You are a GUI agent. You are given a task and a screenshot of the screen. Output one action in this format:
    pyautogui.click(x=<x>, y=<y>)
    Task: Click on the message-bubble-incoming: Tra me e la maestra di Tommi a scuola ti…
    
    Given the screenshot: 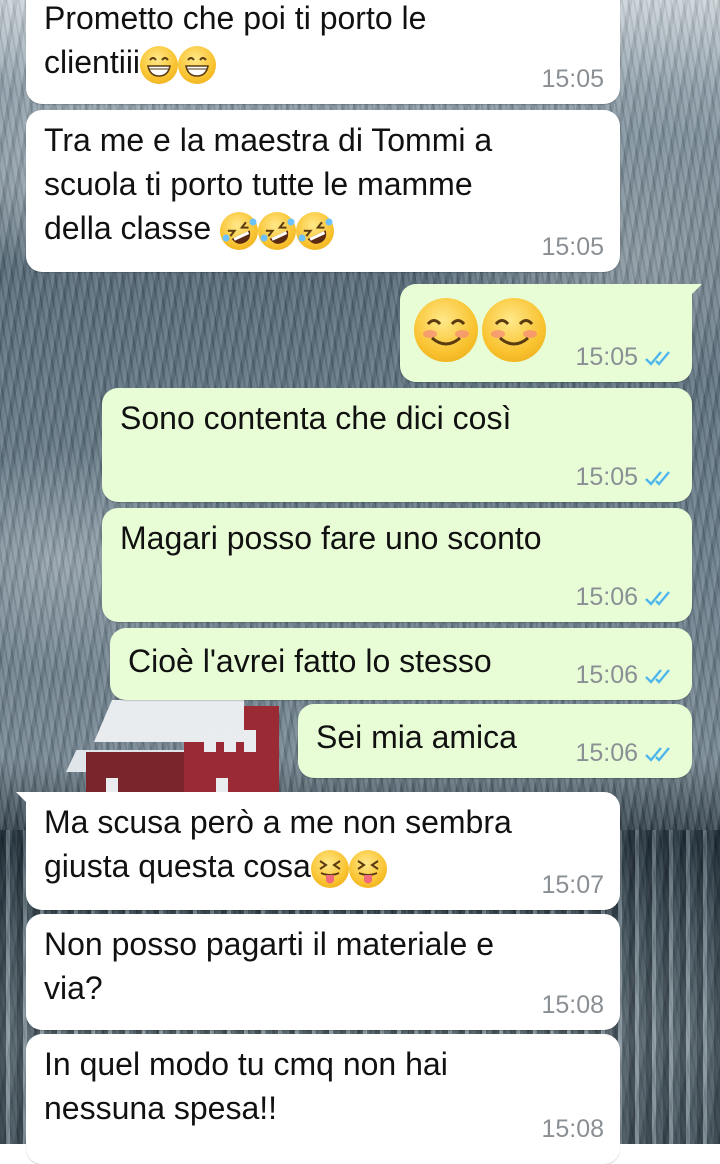 What is the action you would take?
    pyautogui.click(x=323, y=191)
    